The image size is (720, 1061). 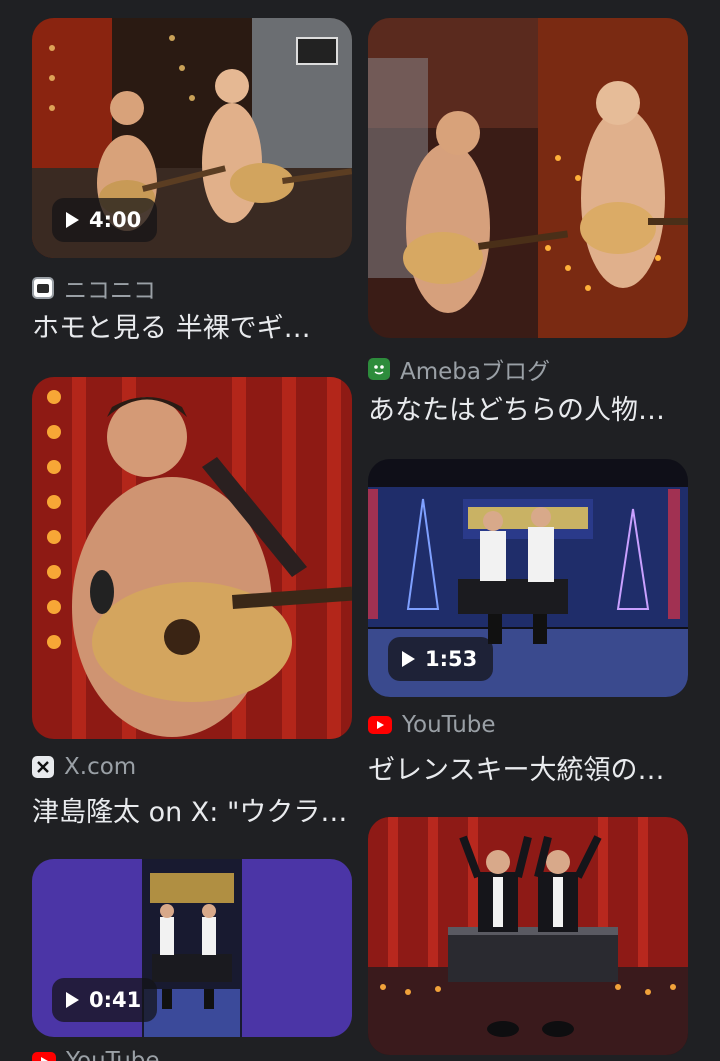 I want to click on duration-text: 0:41, so click(x=115, y=1000).